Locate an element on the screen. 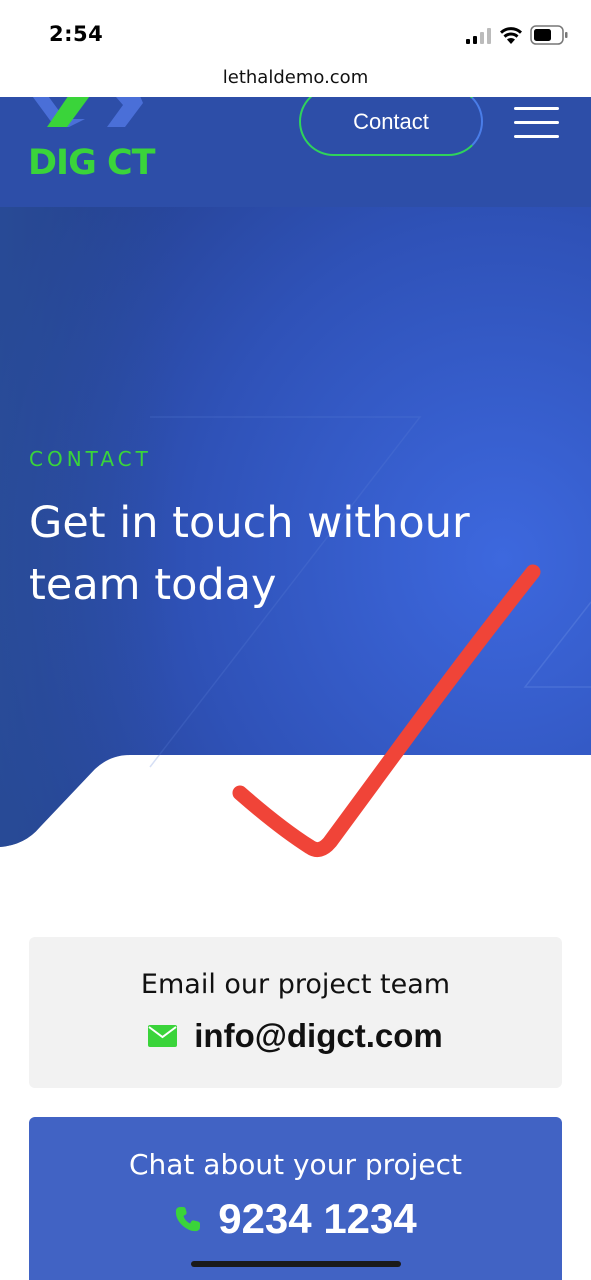  email-link: info@digct.com is located at coordinates (318, 1036).